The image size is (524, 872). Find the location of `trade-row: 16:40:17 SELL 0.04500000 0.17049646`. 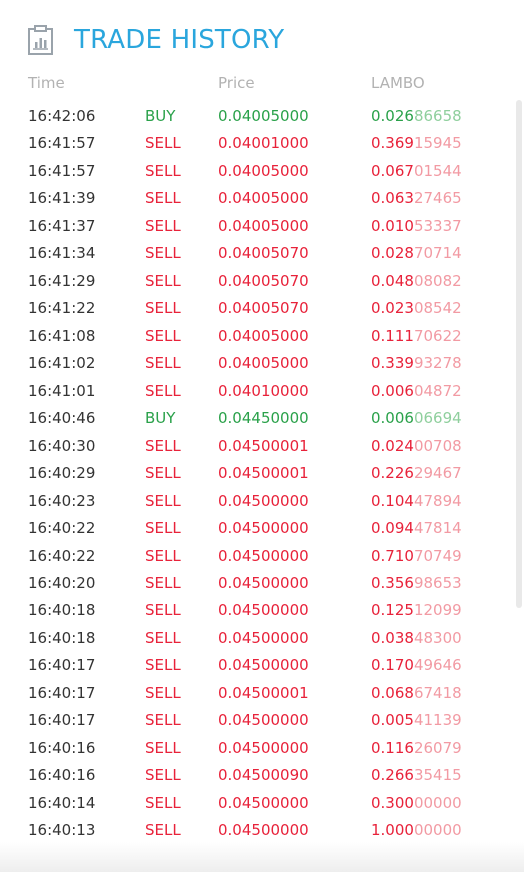

trade-row: 16:40:17 SELL 0.04500000 0.17049646 is located at coordinates (260, 665).